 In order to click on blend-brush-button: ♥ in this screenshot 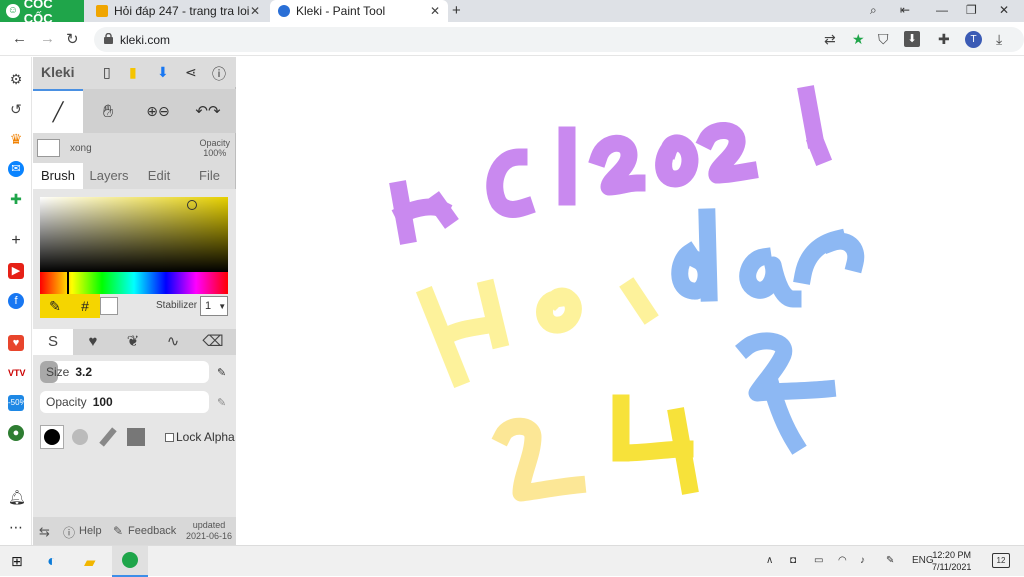, I will do `click(93, 342)`.